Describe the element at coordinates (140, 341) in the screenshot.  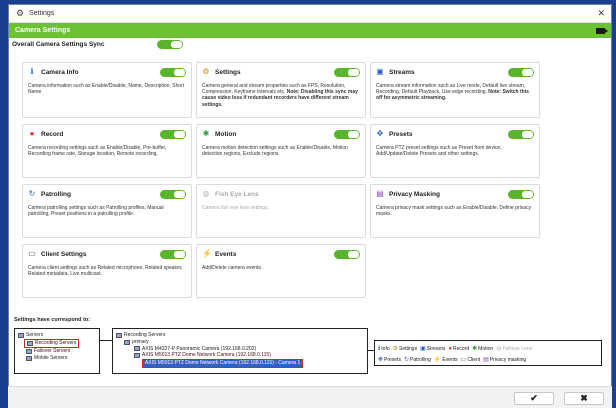
I see `tree-label: primary` at that location.